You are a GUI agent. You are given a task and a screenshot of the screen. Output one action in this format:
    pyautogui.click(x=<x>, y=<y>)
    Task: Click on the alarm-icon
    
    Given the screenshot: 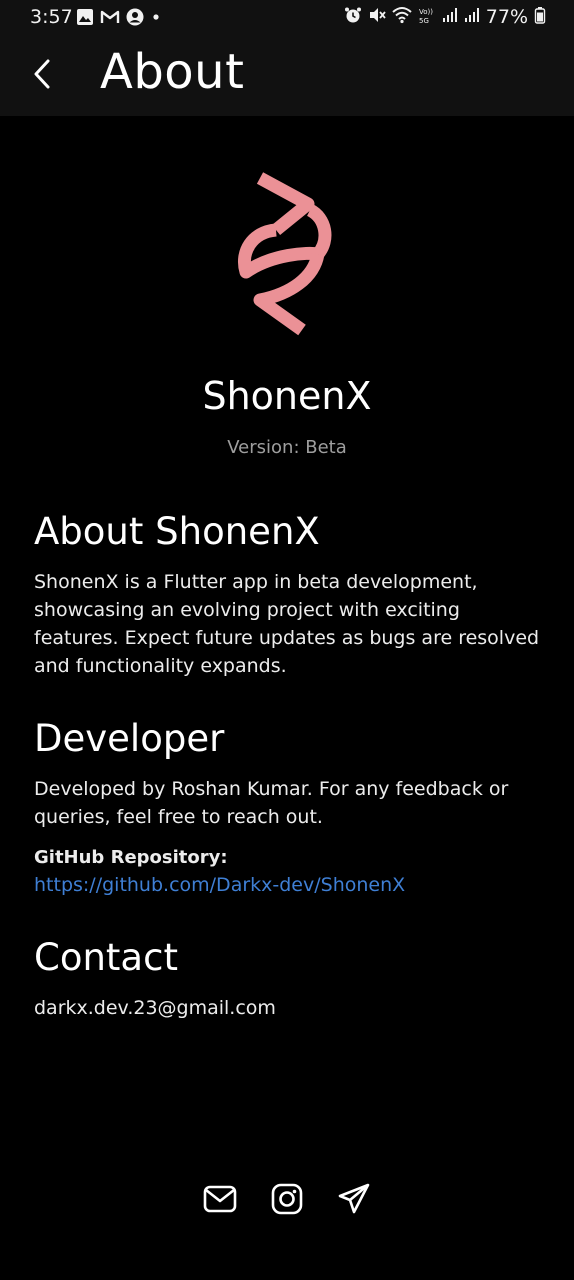 What is the action you would take?
    pyautogui.click(x=353, y=17)
    